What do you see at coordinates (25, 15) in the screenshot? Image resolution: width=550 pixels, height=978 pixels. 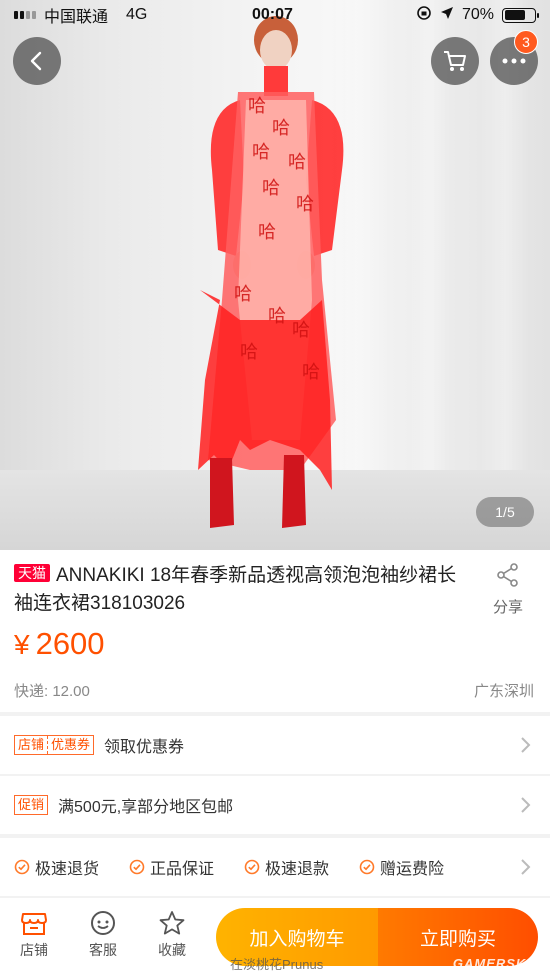 I see `signal-icon` at bounding box center [25, 15].